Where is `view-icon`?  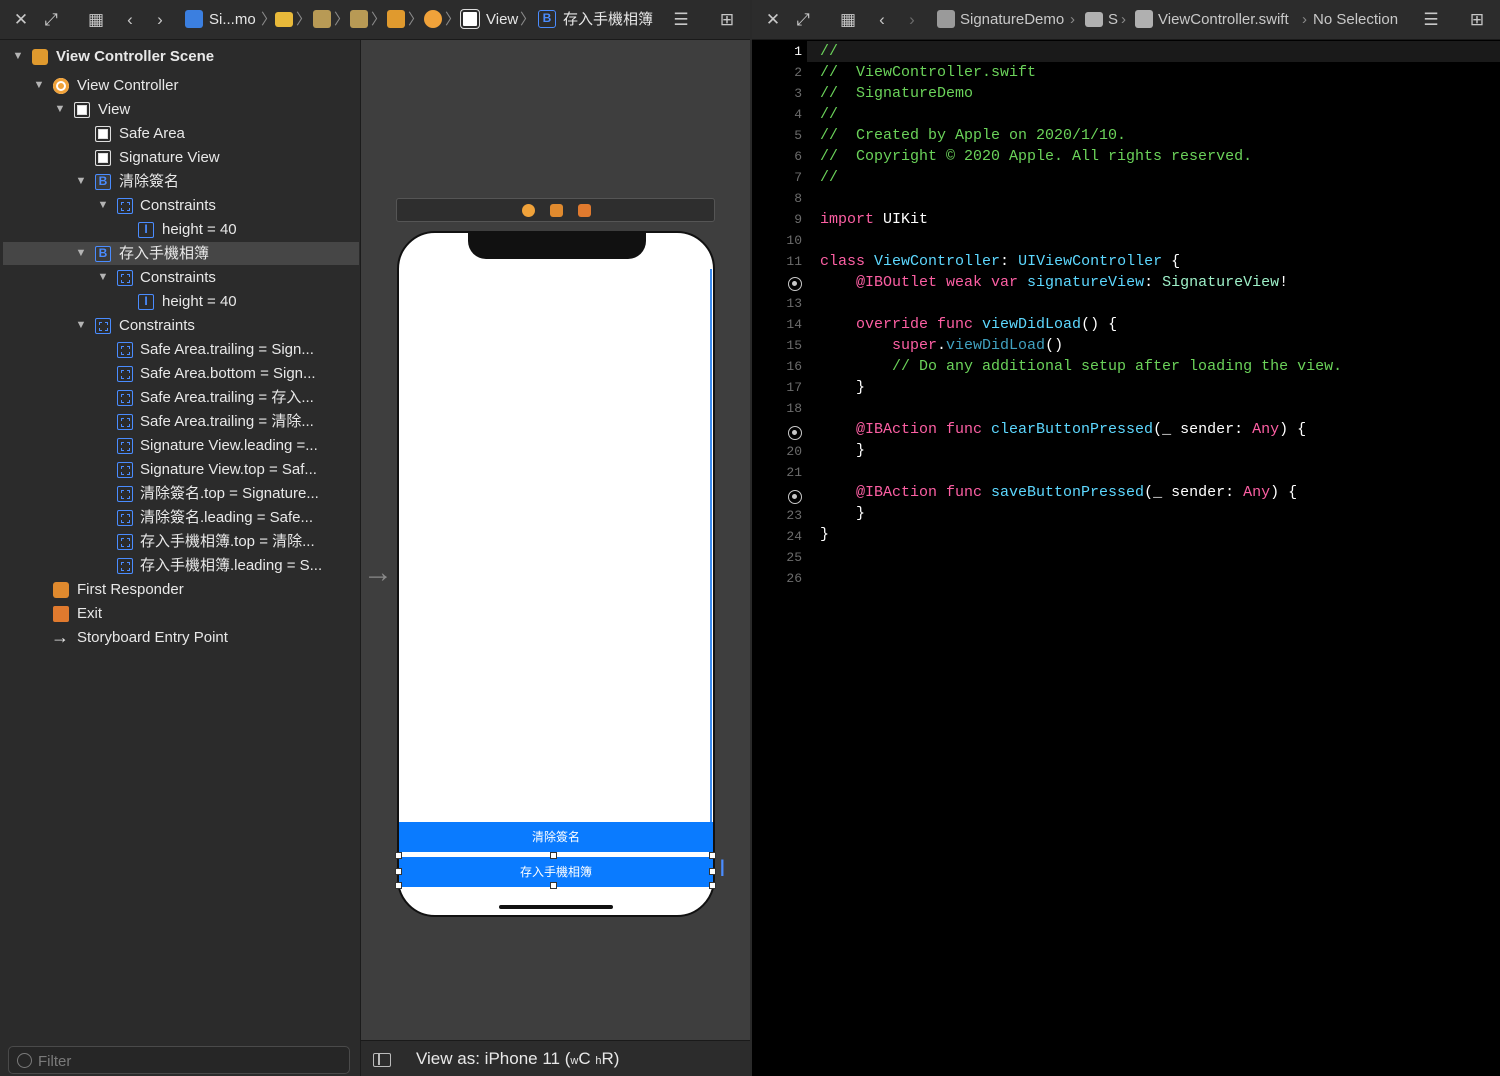 view-icon is located at coordinates (470, 19).